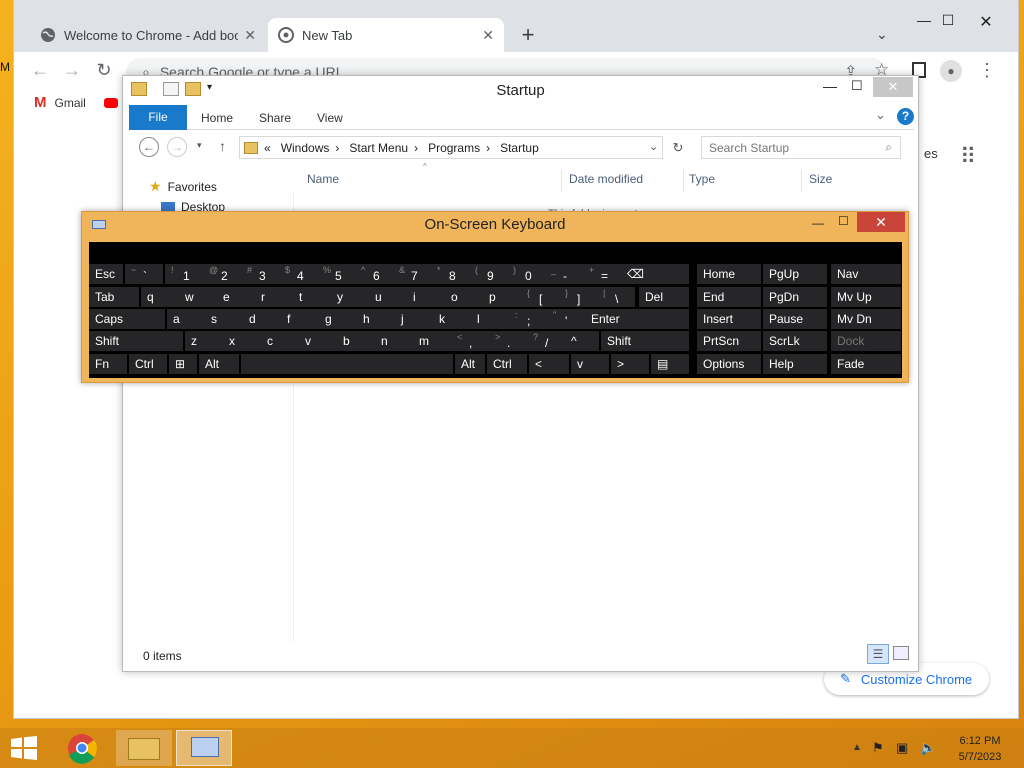 The width and height of the screenshot is (1024, 768). Describe the element at coordinates (637, 319) in the screenshot. I see `key-enter: Enter` at that location.